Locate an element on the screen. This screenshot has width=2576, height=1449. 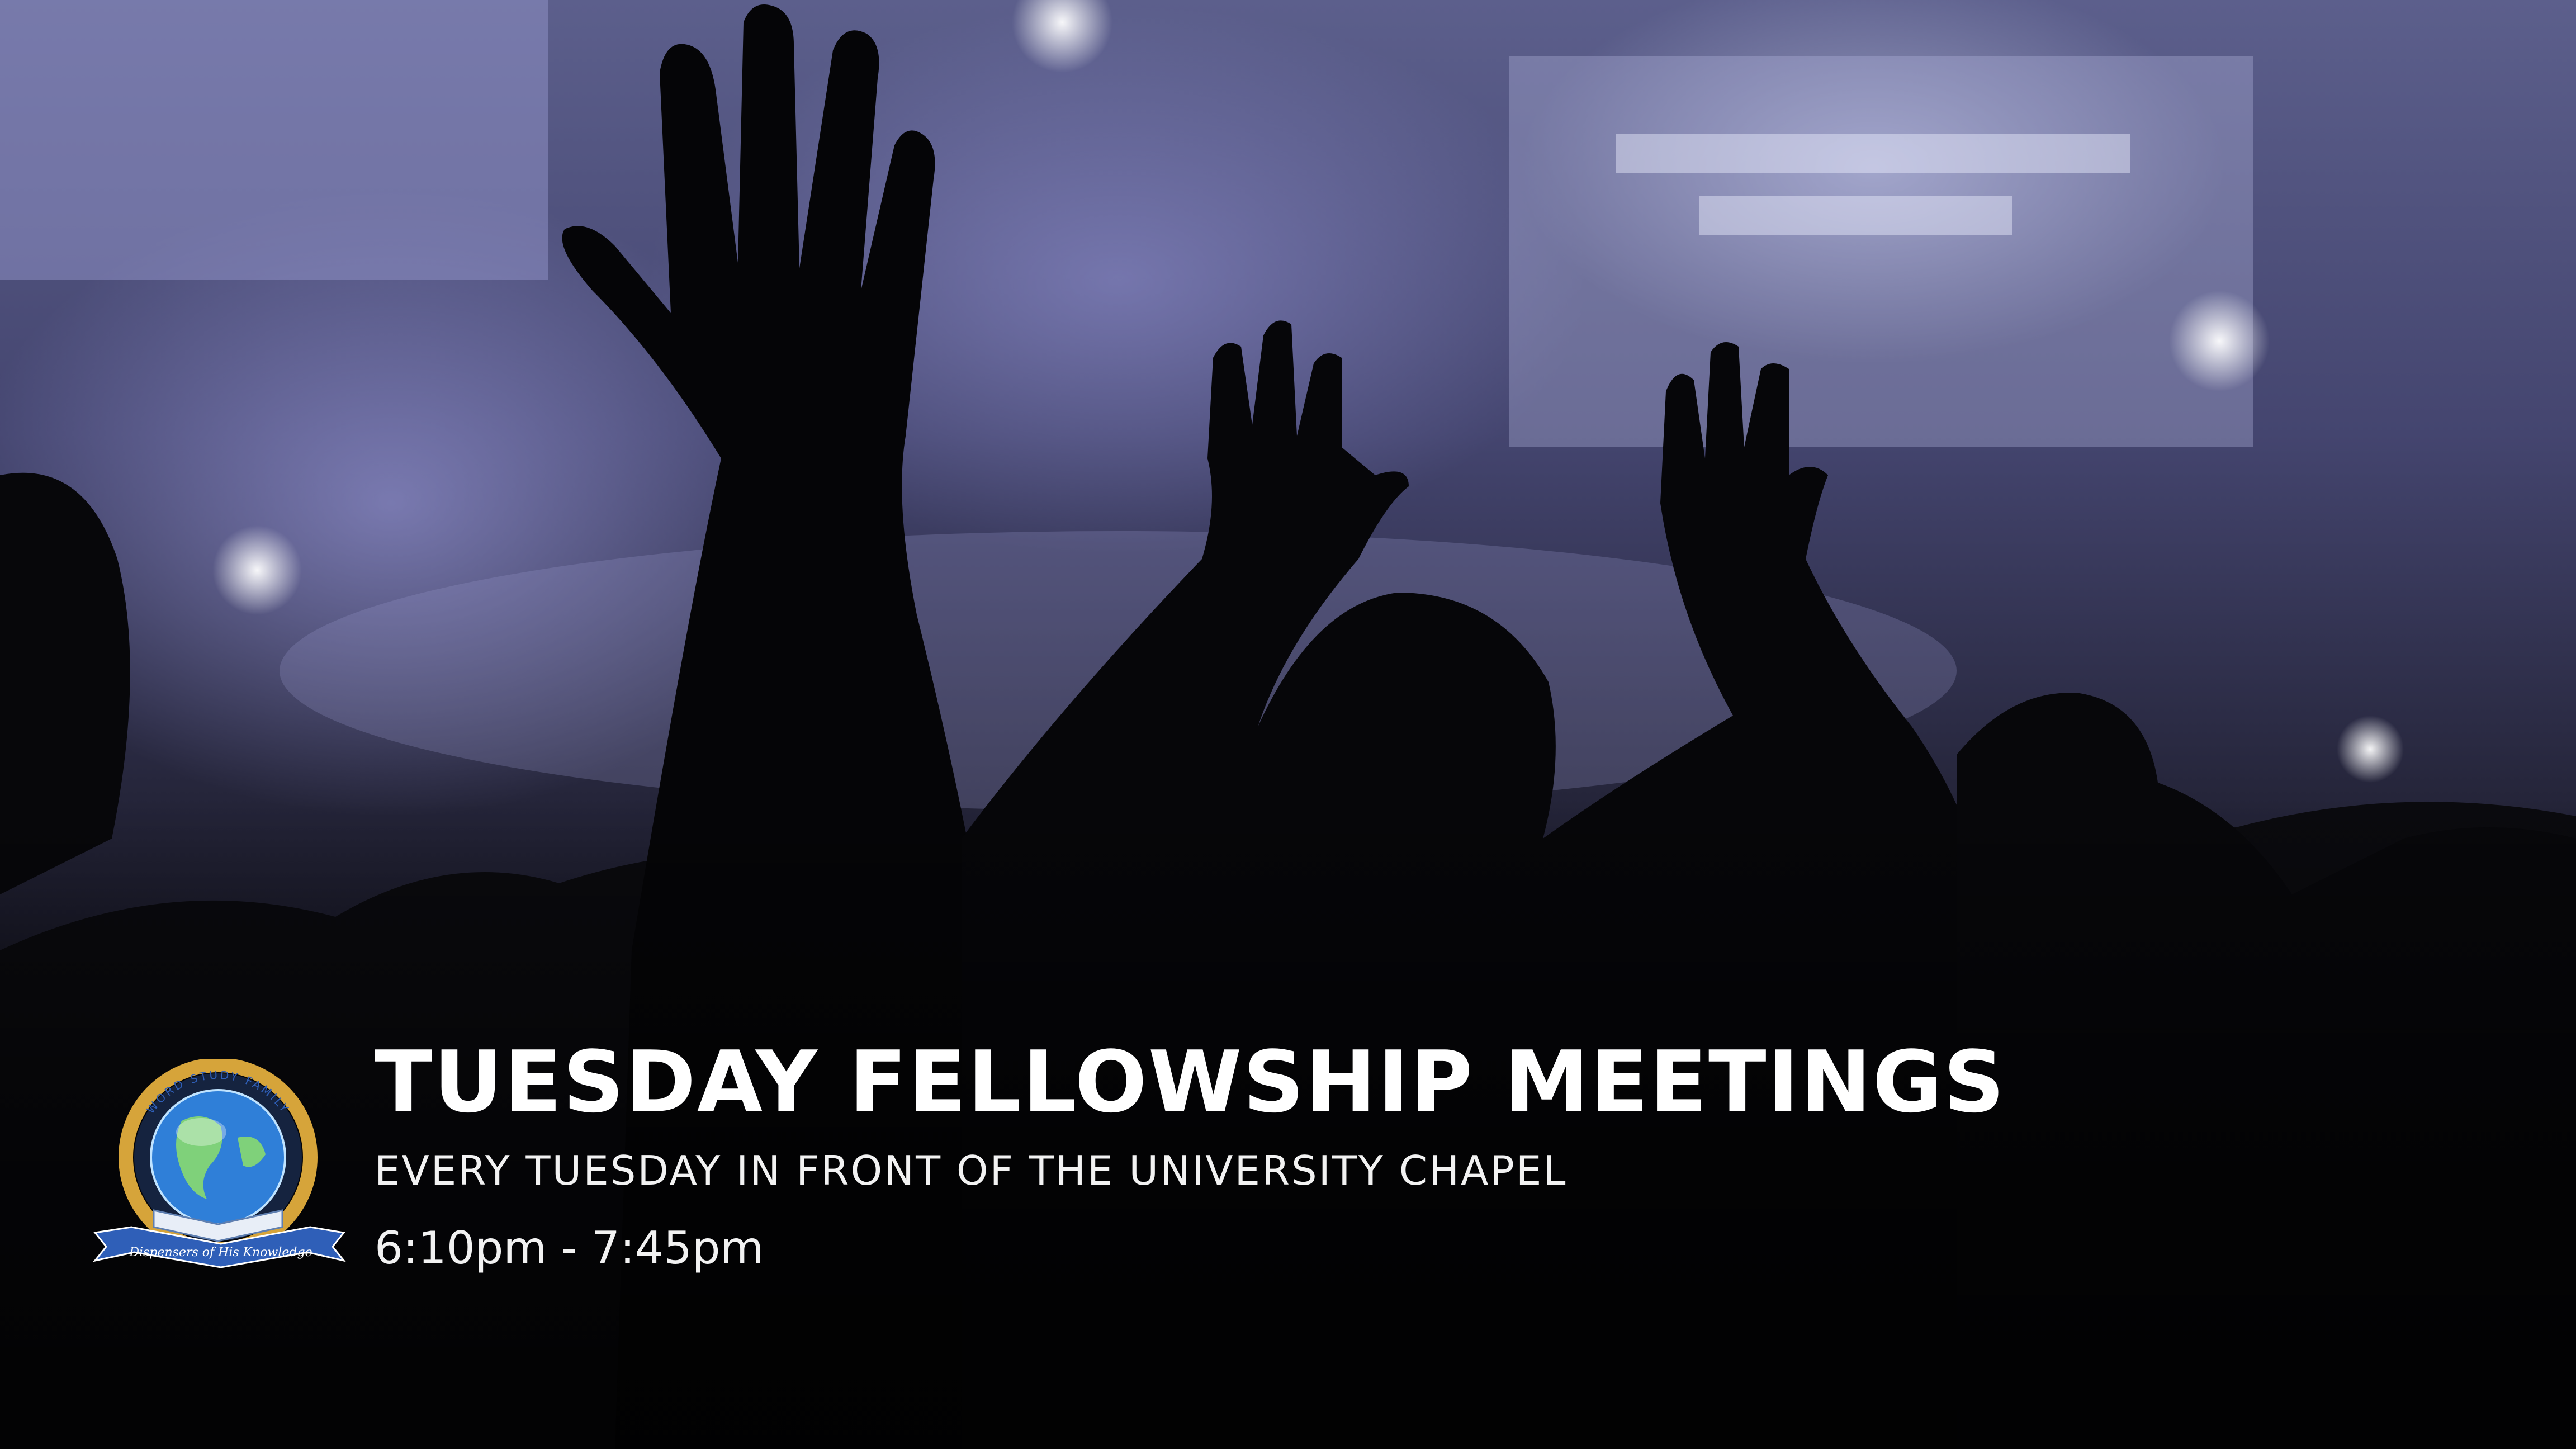
globe-icon is located at coordinates (218, 1157).